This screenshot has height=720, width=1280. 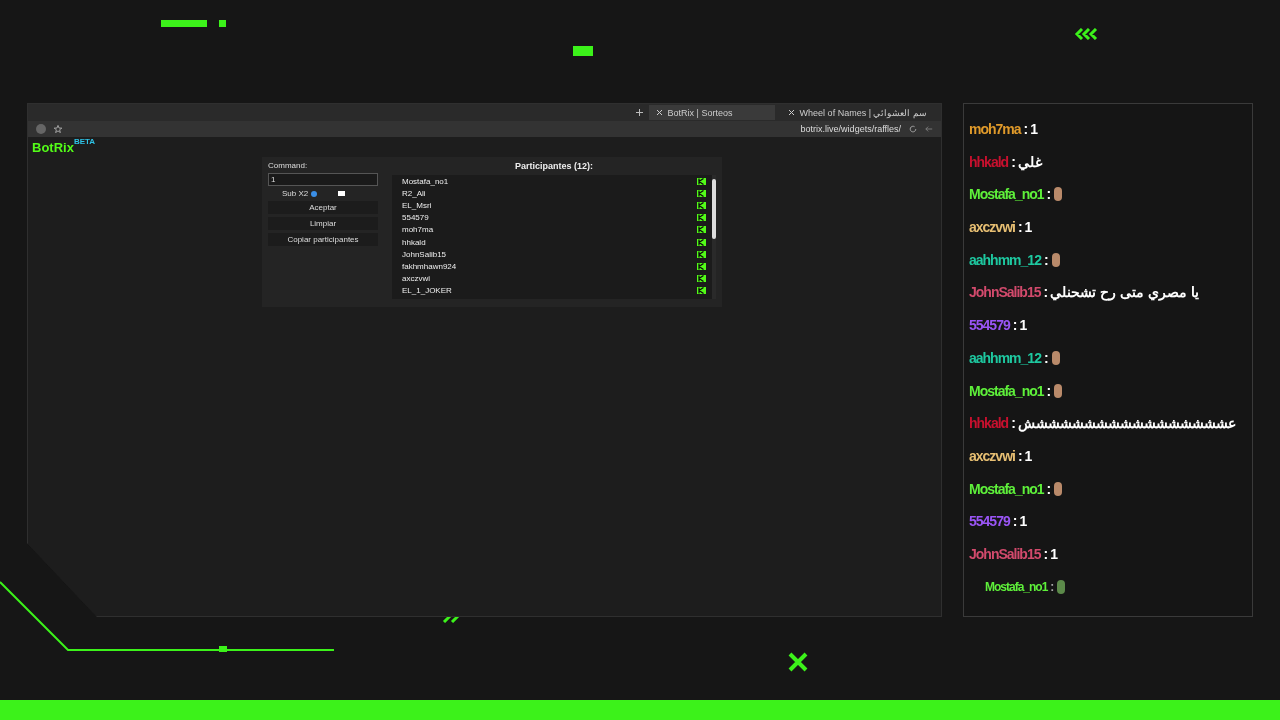 I want to click on chevrons-left-icon, so click(x=1087, y=34).